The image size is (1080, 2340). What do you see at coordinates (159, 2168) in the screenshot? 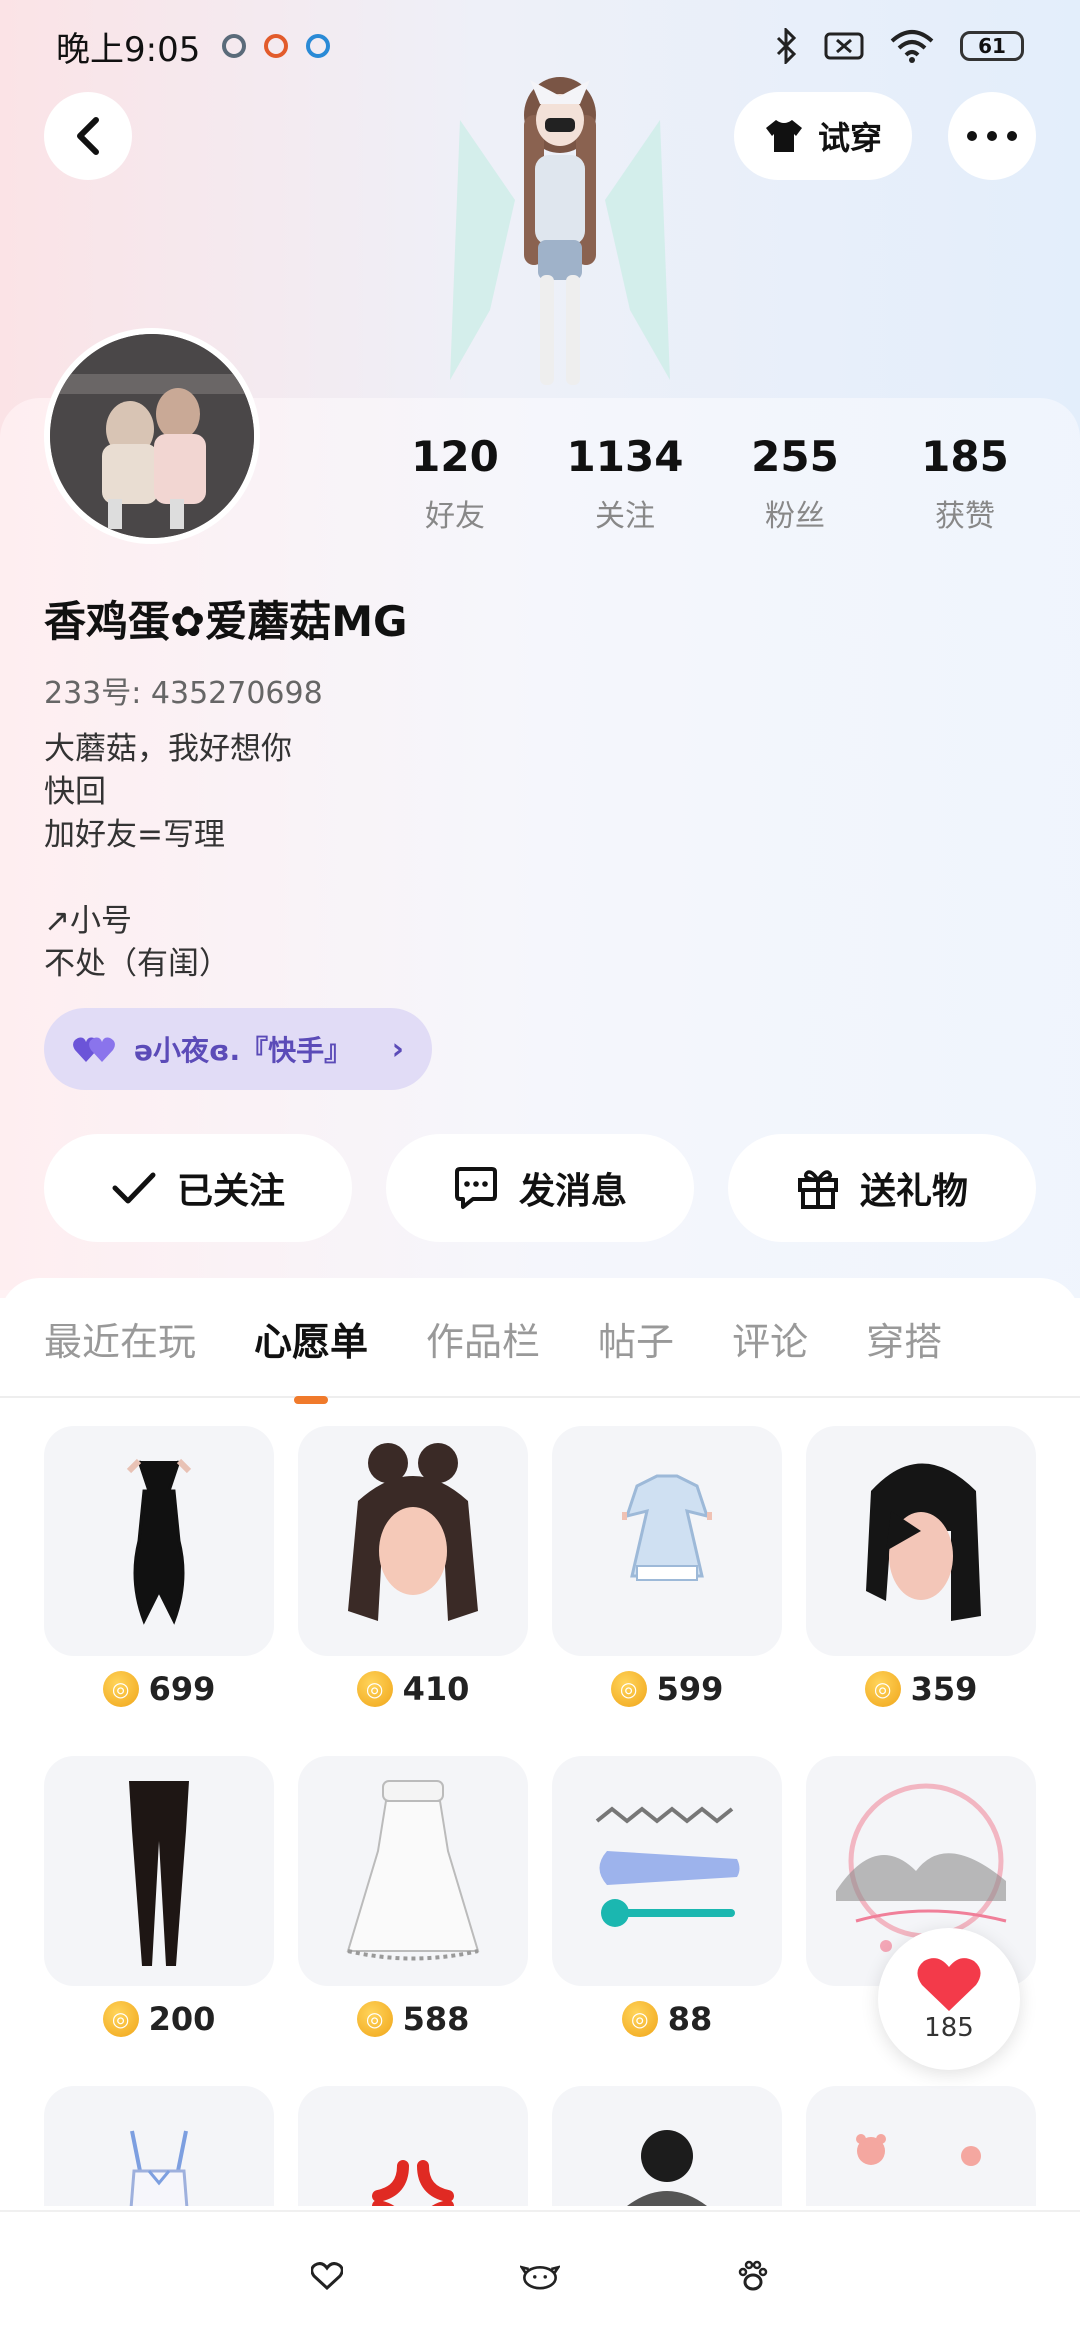
I see `camisole-image` at bounding box center [159, 2168].